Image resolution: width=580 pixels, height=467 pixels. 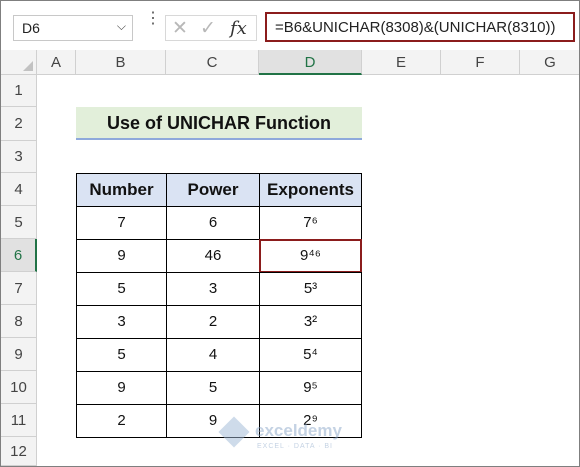 I want to click on exceldemy-logo-icon, so click(x=234, y=432).